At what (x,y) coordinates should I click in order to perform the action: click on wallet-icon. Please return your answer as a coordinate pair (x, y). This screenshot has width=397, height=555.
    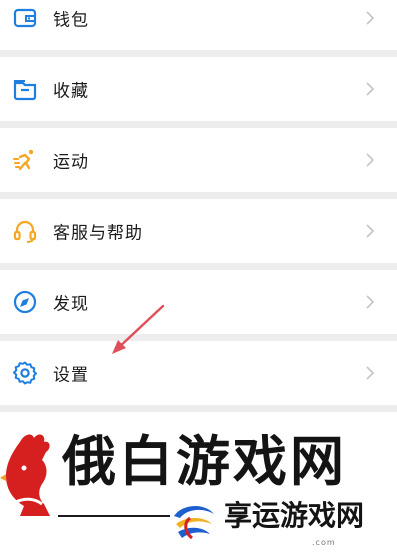
    Looking at the image, I should click on (25, 18).